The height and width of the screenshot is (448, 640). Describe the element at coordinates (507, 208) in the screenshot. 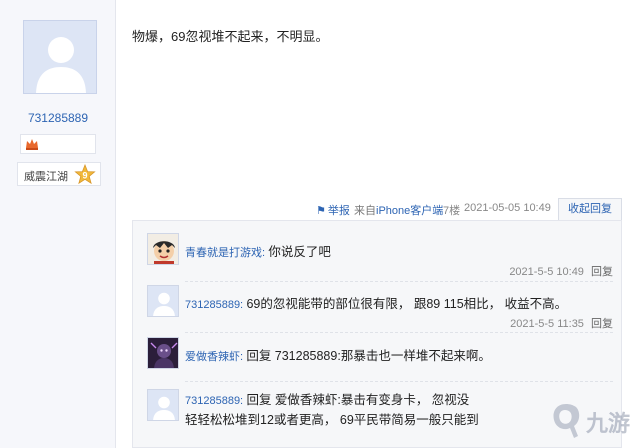

I see `post-time: 2021-05-05 10:49` at that location.